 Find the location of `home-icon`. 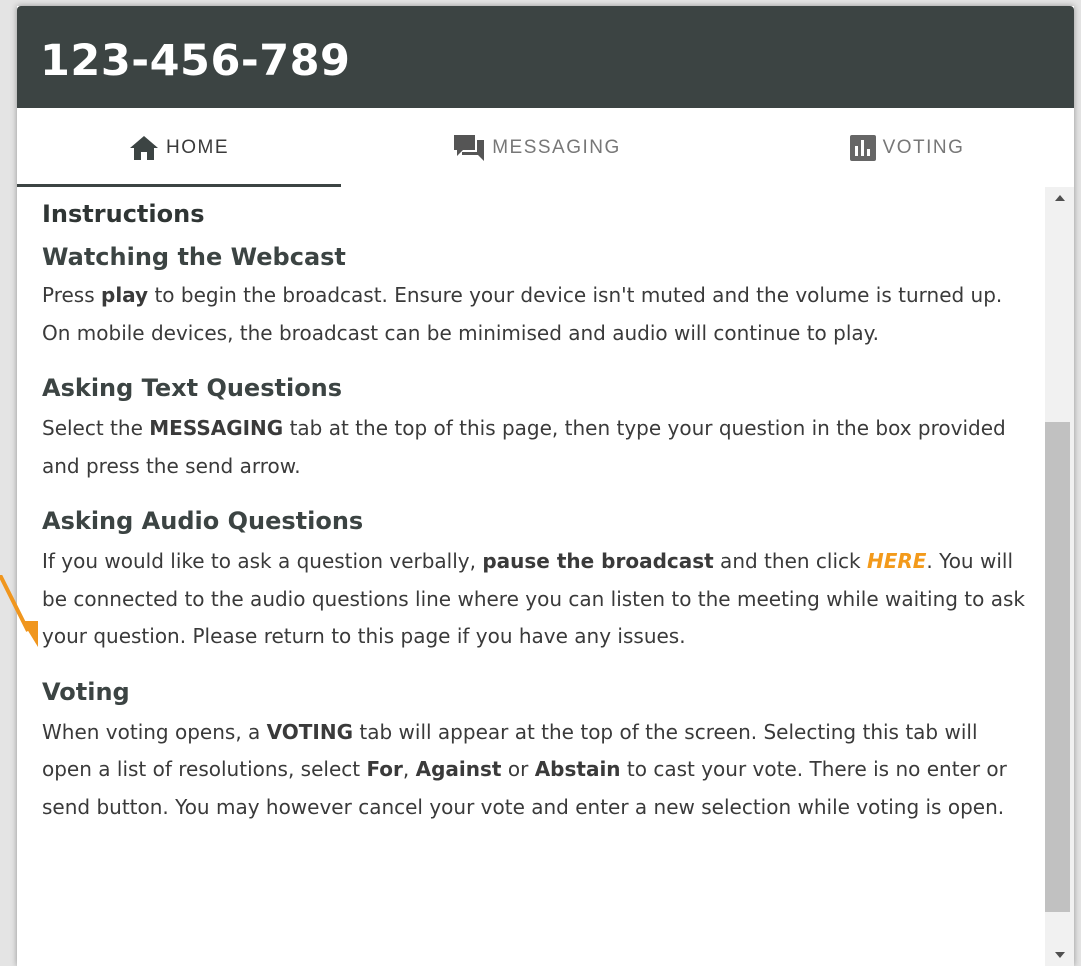

home-icon is located at coordinates (144, 148).